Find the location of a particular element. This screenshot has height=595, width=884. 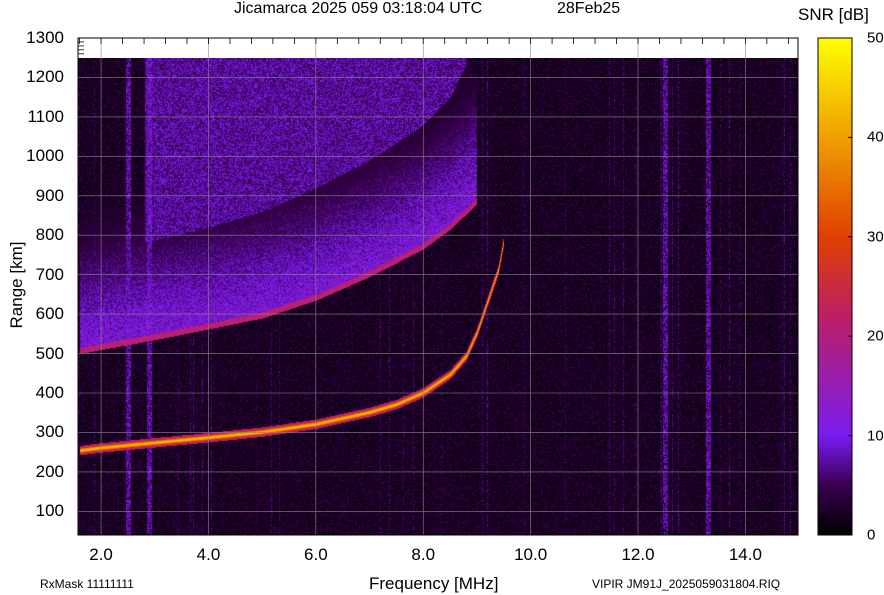

y-tick-label: 200 is located at coordinates (49, 471).